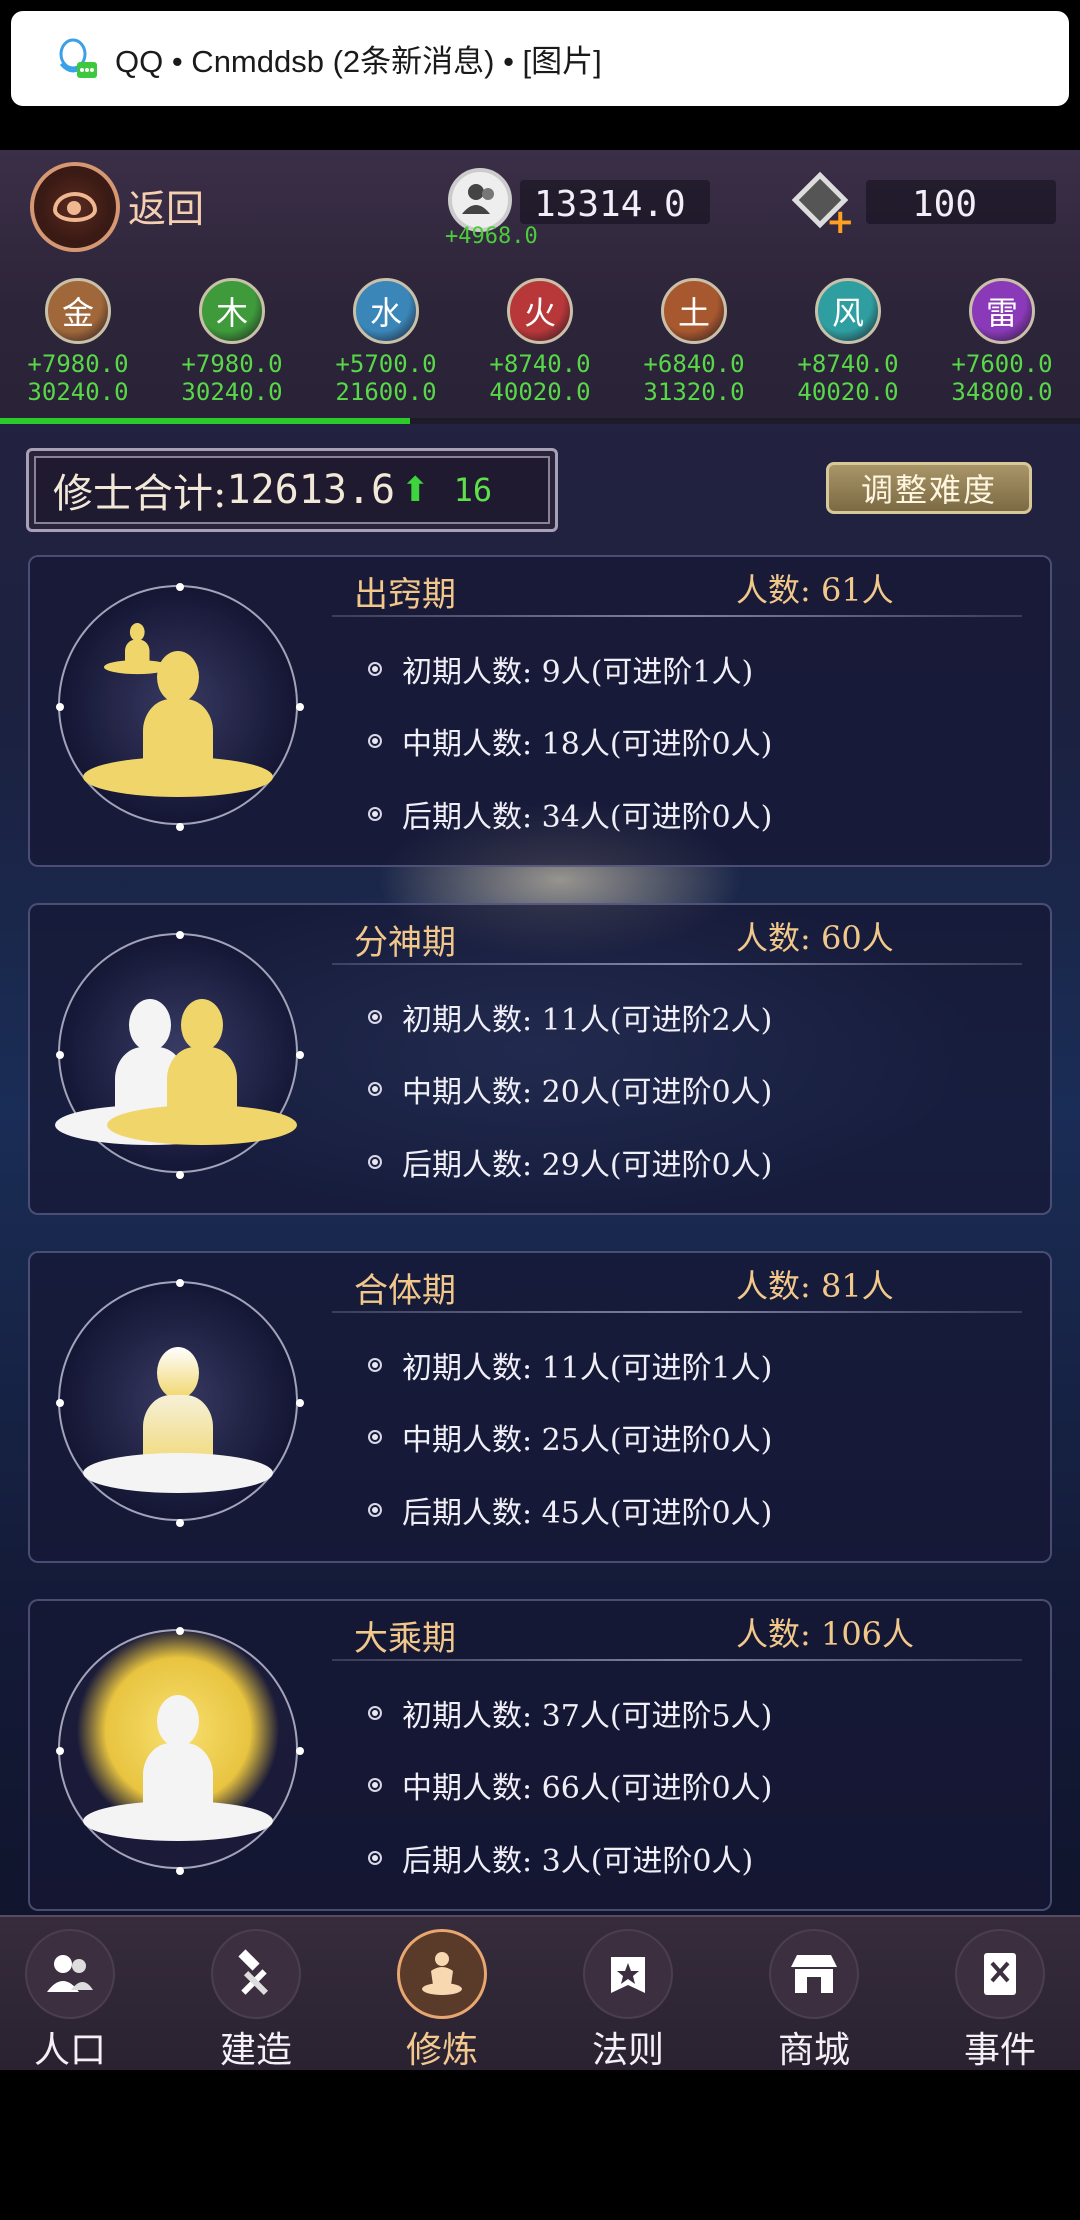 The height and width of the screenshot is (2220, 1080). Describe the element at coordinates (205, 421) in the screenshot. I see `progress-fill` at that location.